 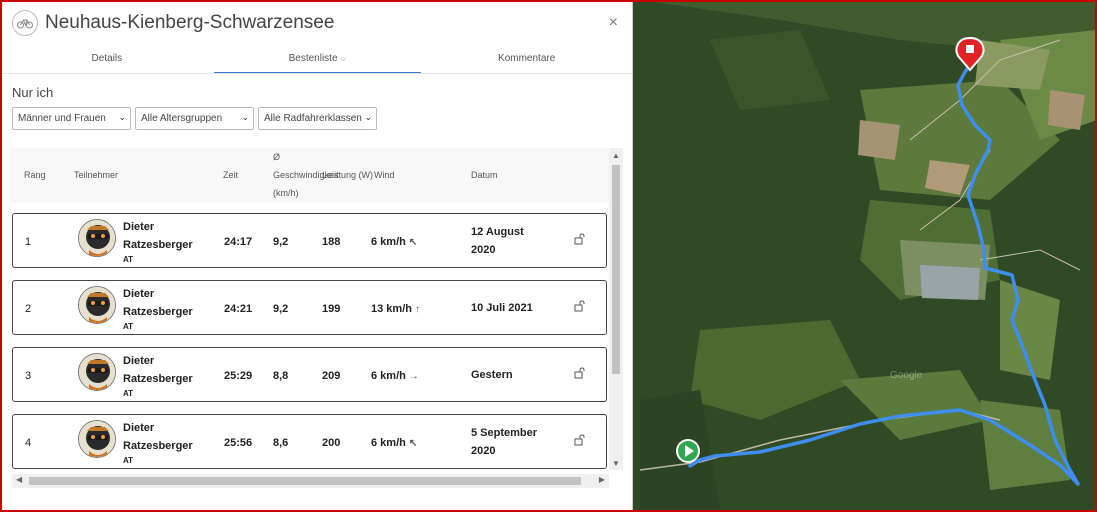 What do you see at coordinates (504, 433) in the screenshot?
I see `date-line-1: 5 September` at bounding box center [504, 433].